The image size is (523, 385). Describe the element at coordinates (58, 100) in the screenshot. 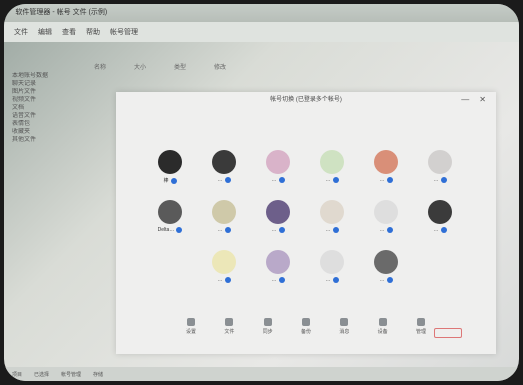

I see `sidebar-item: 视频文件` at that location.